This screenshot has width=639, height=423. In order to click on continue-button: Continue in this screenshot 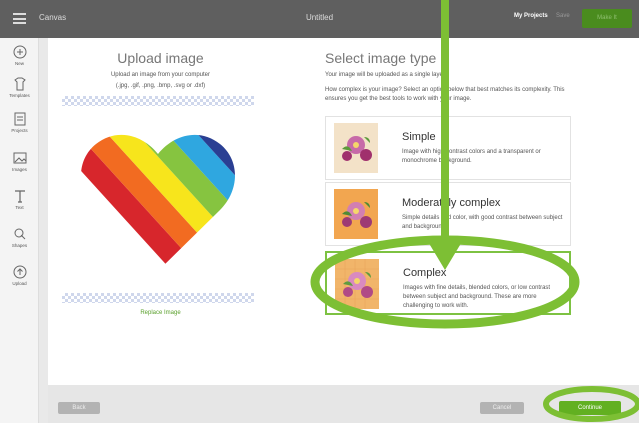, I will do `click(590, 408)`.